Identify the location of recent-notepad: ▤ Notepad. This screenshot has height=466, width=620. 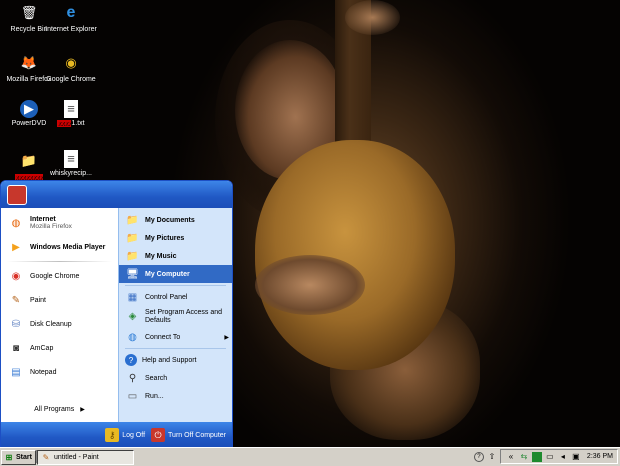
(59, 372).